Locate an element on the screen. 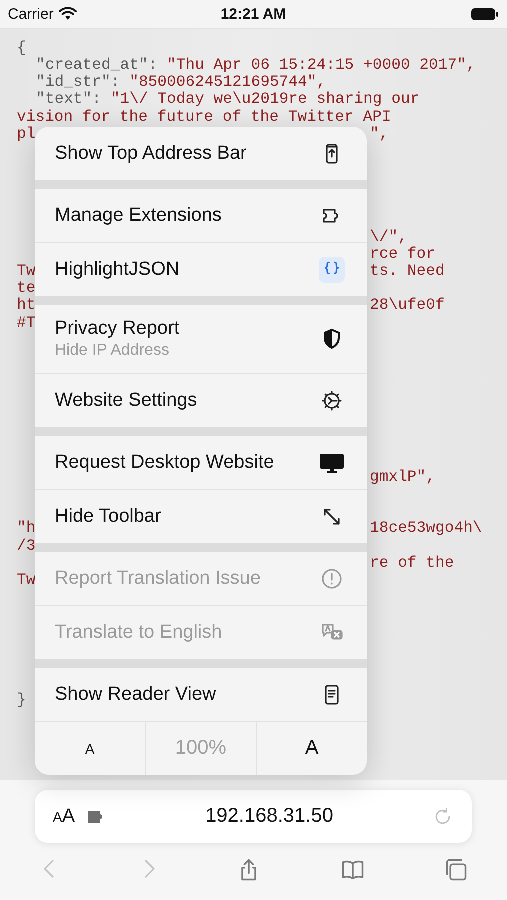 The height and width of the screenshot is (900, 507). menu-item: Hide Toolbar is located at coordinates (201, 516).